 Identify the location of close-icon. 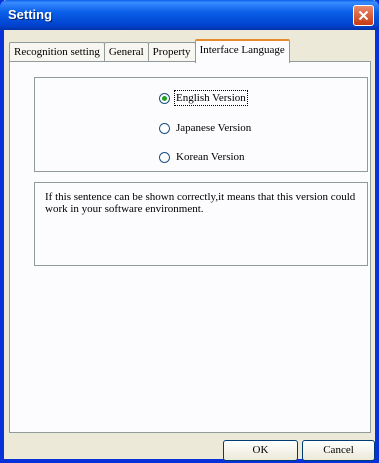
(363, 15).